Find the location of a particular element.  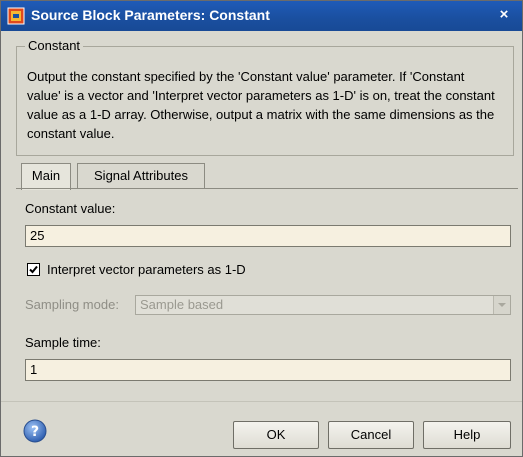

window-title: Source Block Parameters: Constant is located at coordinates (150, 15).